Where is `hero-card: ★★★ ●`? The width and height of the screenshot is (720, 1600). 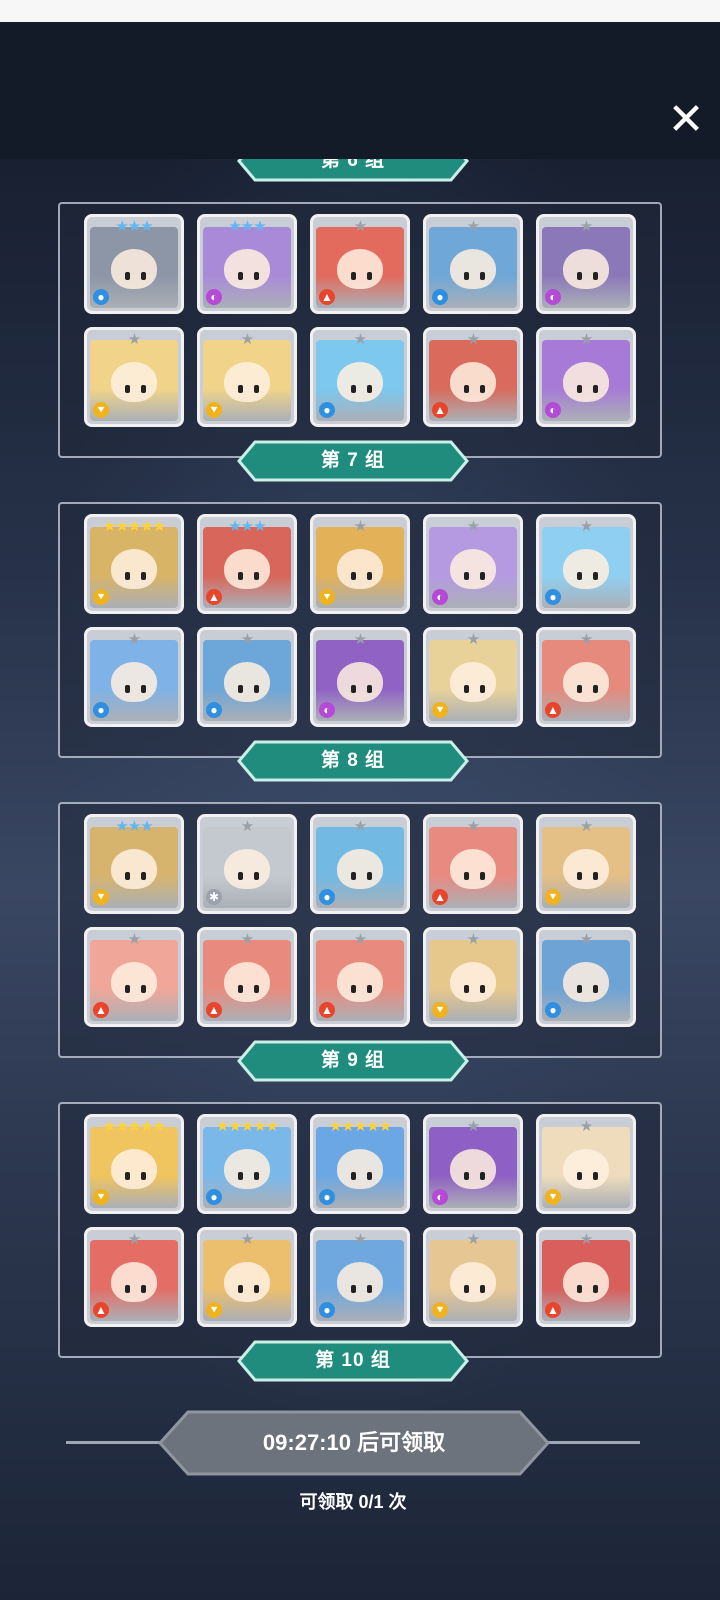 hero-card: ★★★ ● is located at coordinates (134, 264).